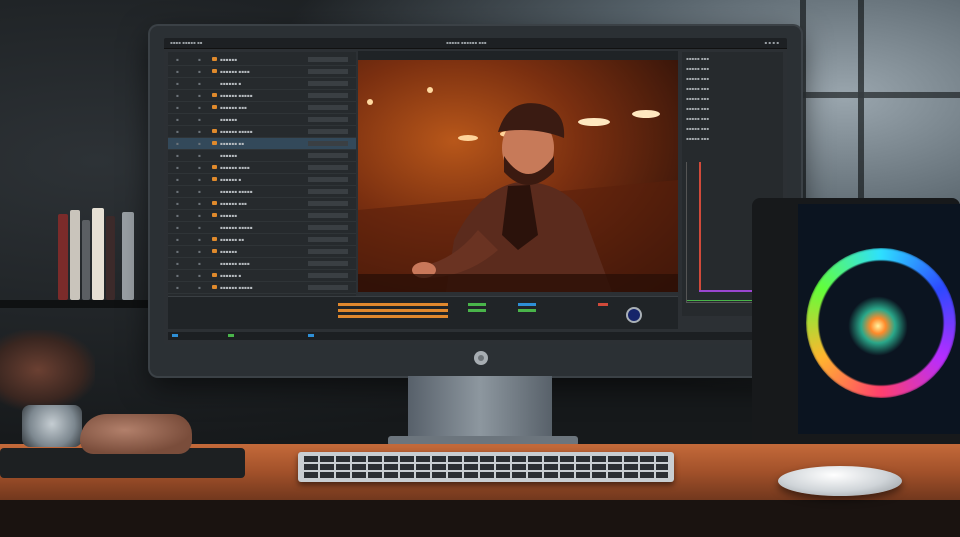  I want to click on row-label: ▪▪▪▪▪▪ ▪▪, so click(232, 239).